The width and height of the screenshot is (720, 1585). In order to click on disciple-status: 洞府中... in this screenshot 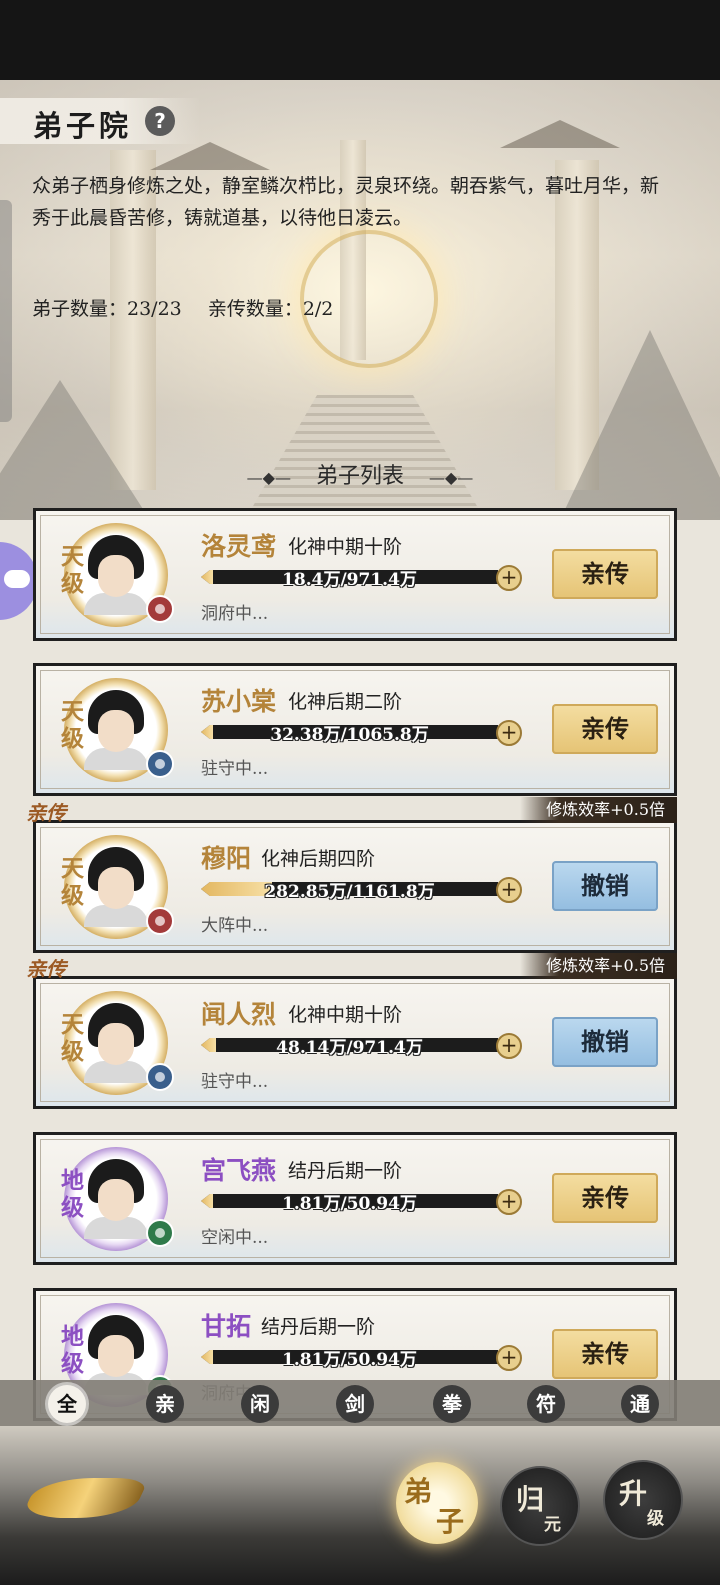, I will do `click(235, 614)`.